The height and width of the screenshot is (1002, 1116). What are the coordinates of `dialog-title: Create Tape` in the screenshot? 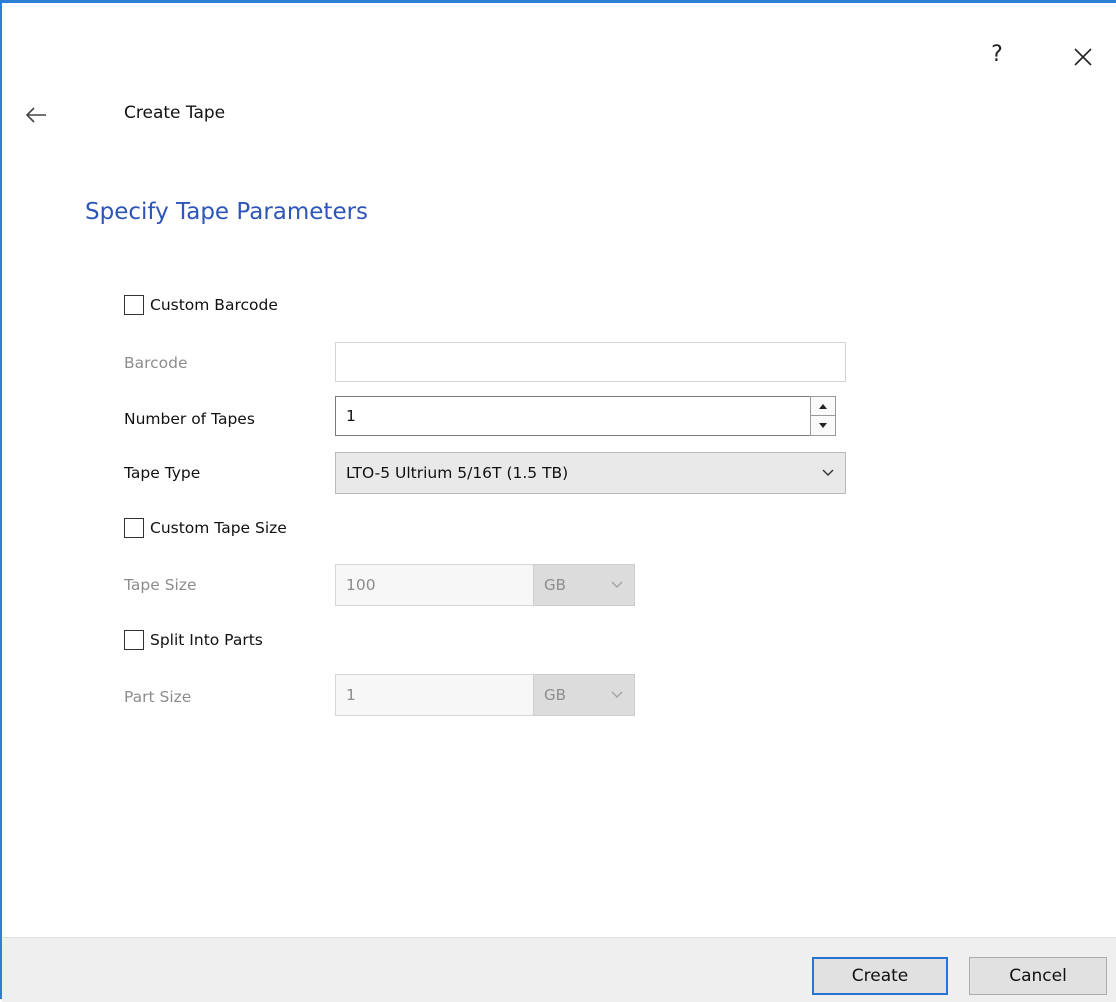 It's located at (175, 113).